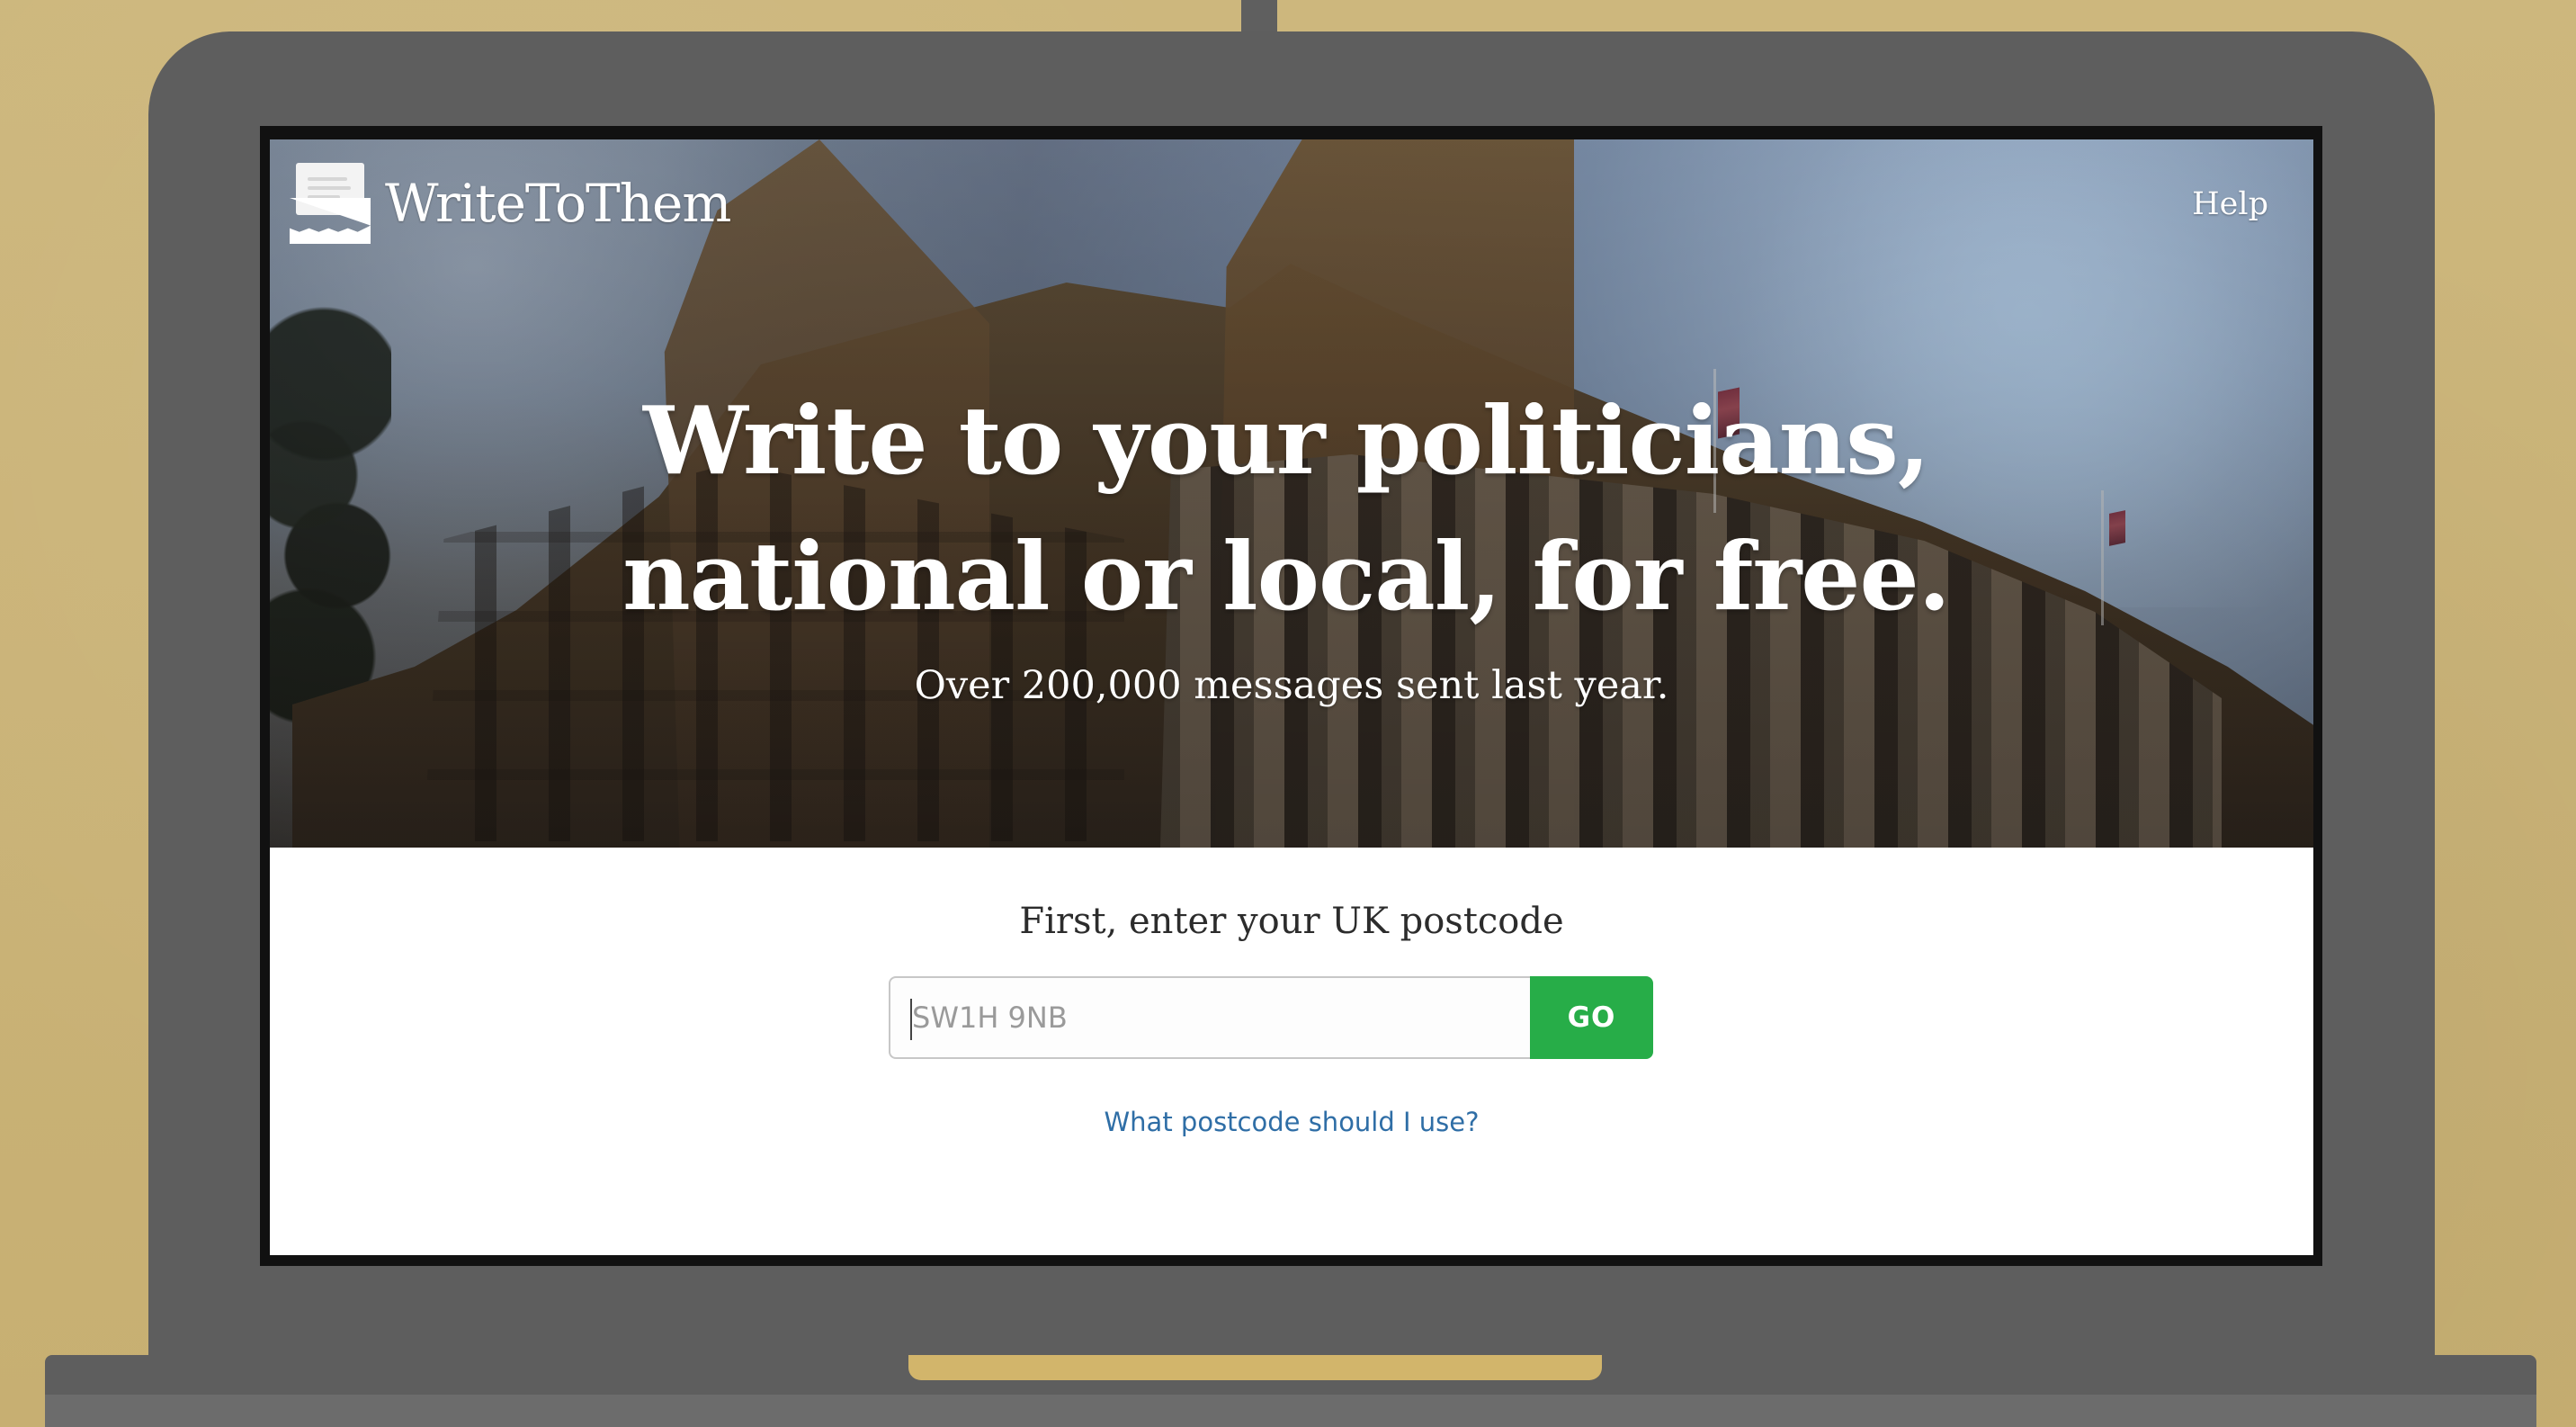  I want to click on postcode-input, so click(1210, 1017).